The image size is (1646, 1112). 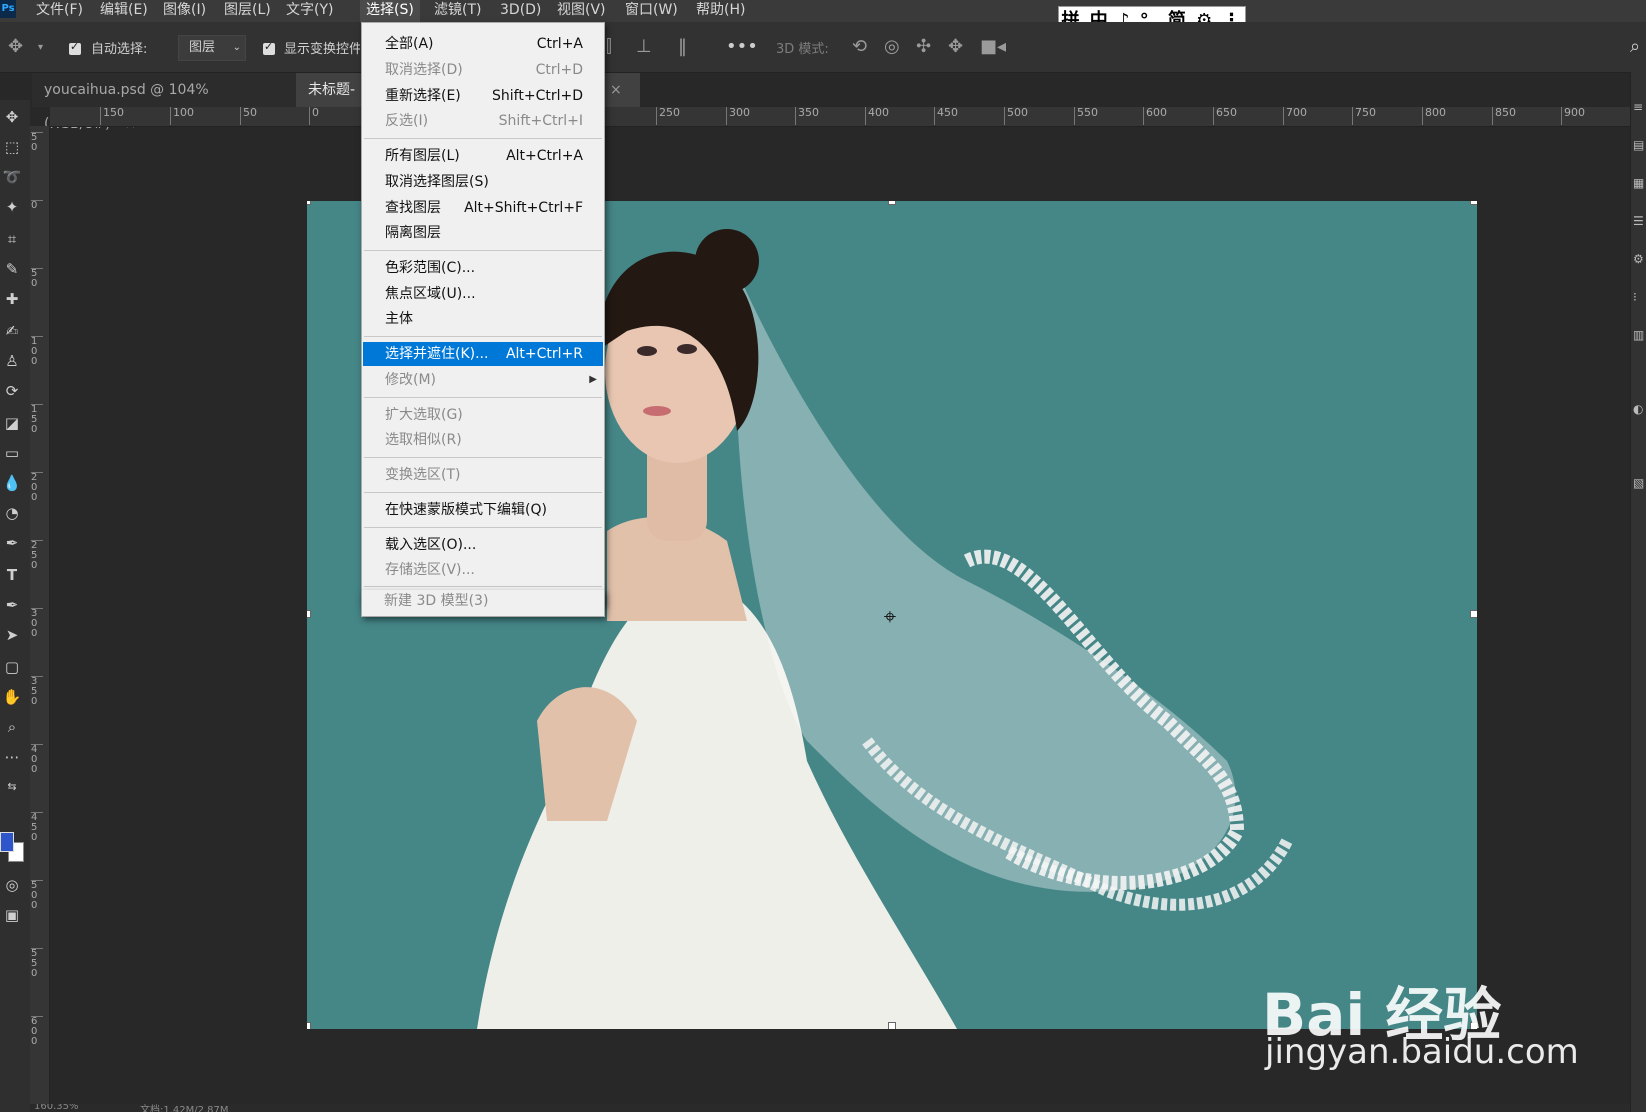 What do you see at coordinates (1638, 335) in the screenshot?
I see `panel-icon: ▥` at bounding box center [1638, 335].